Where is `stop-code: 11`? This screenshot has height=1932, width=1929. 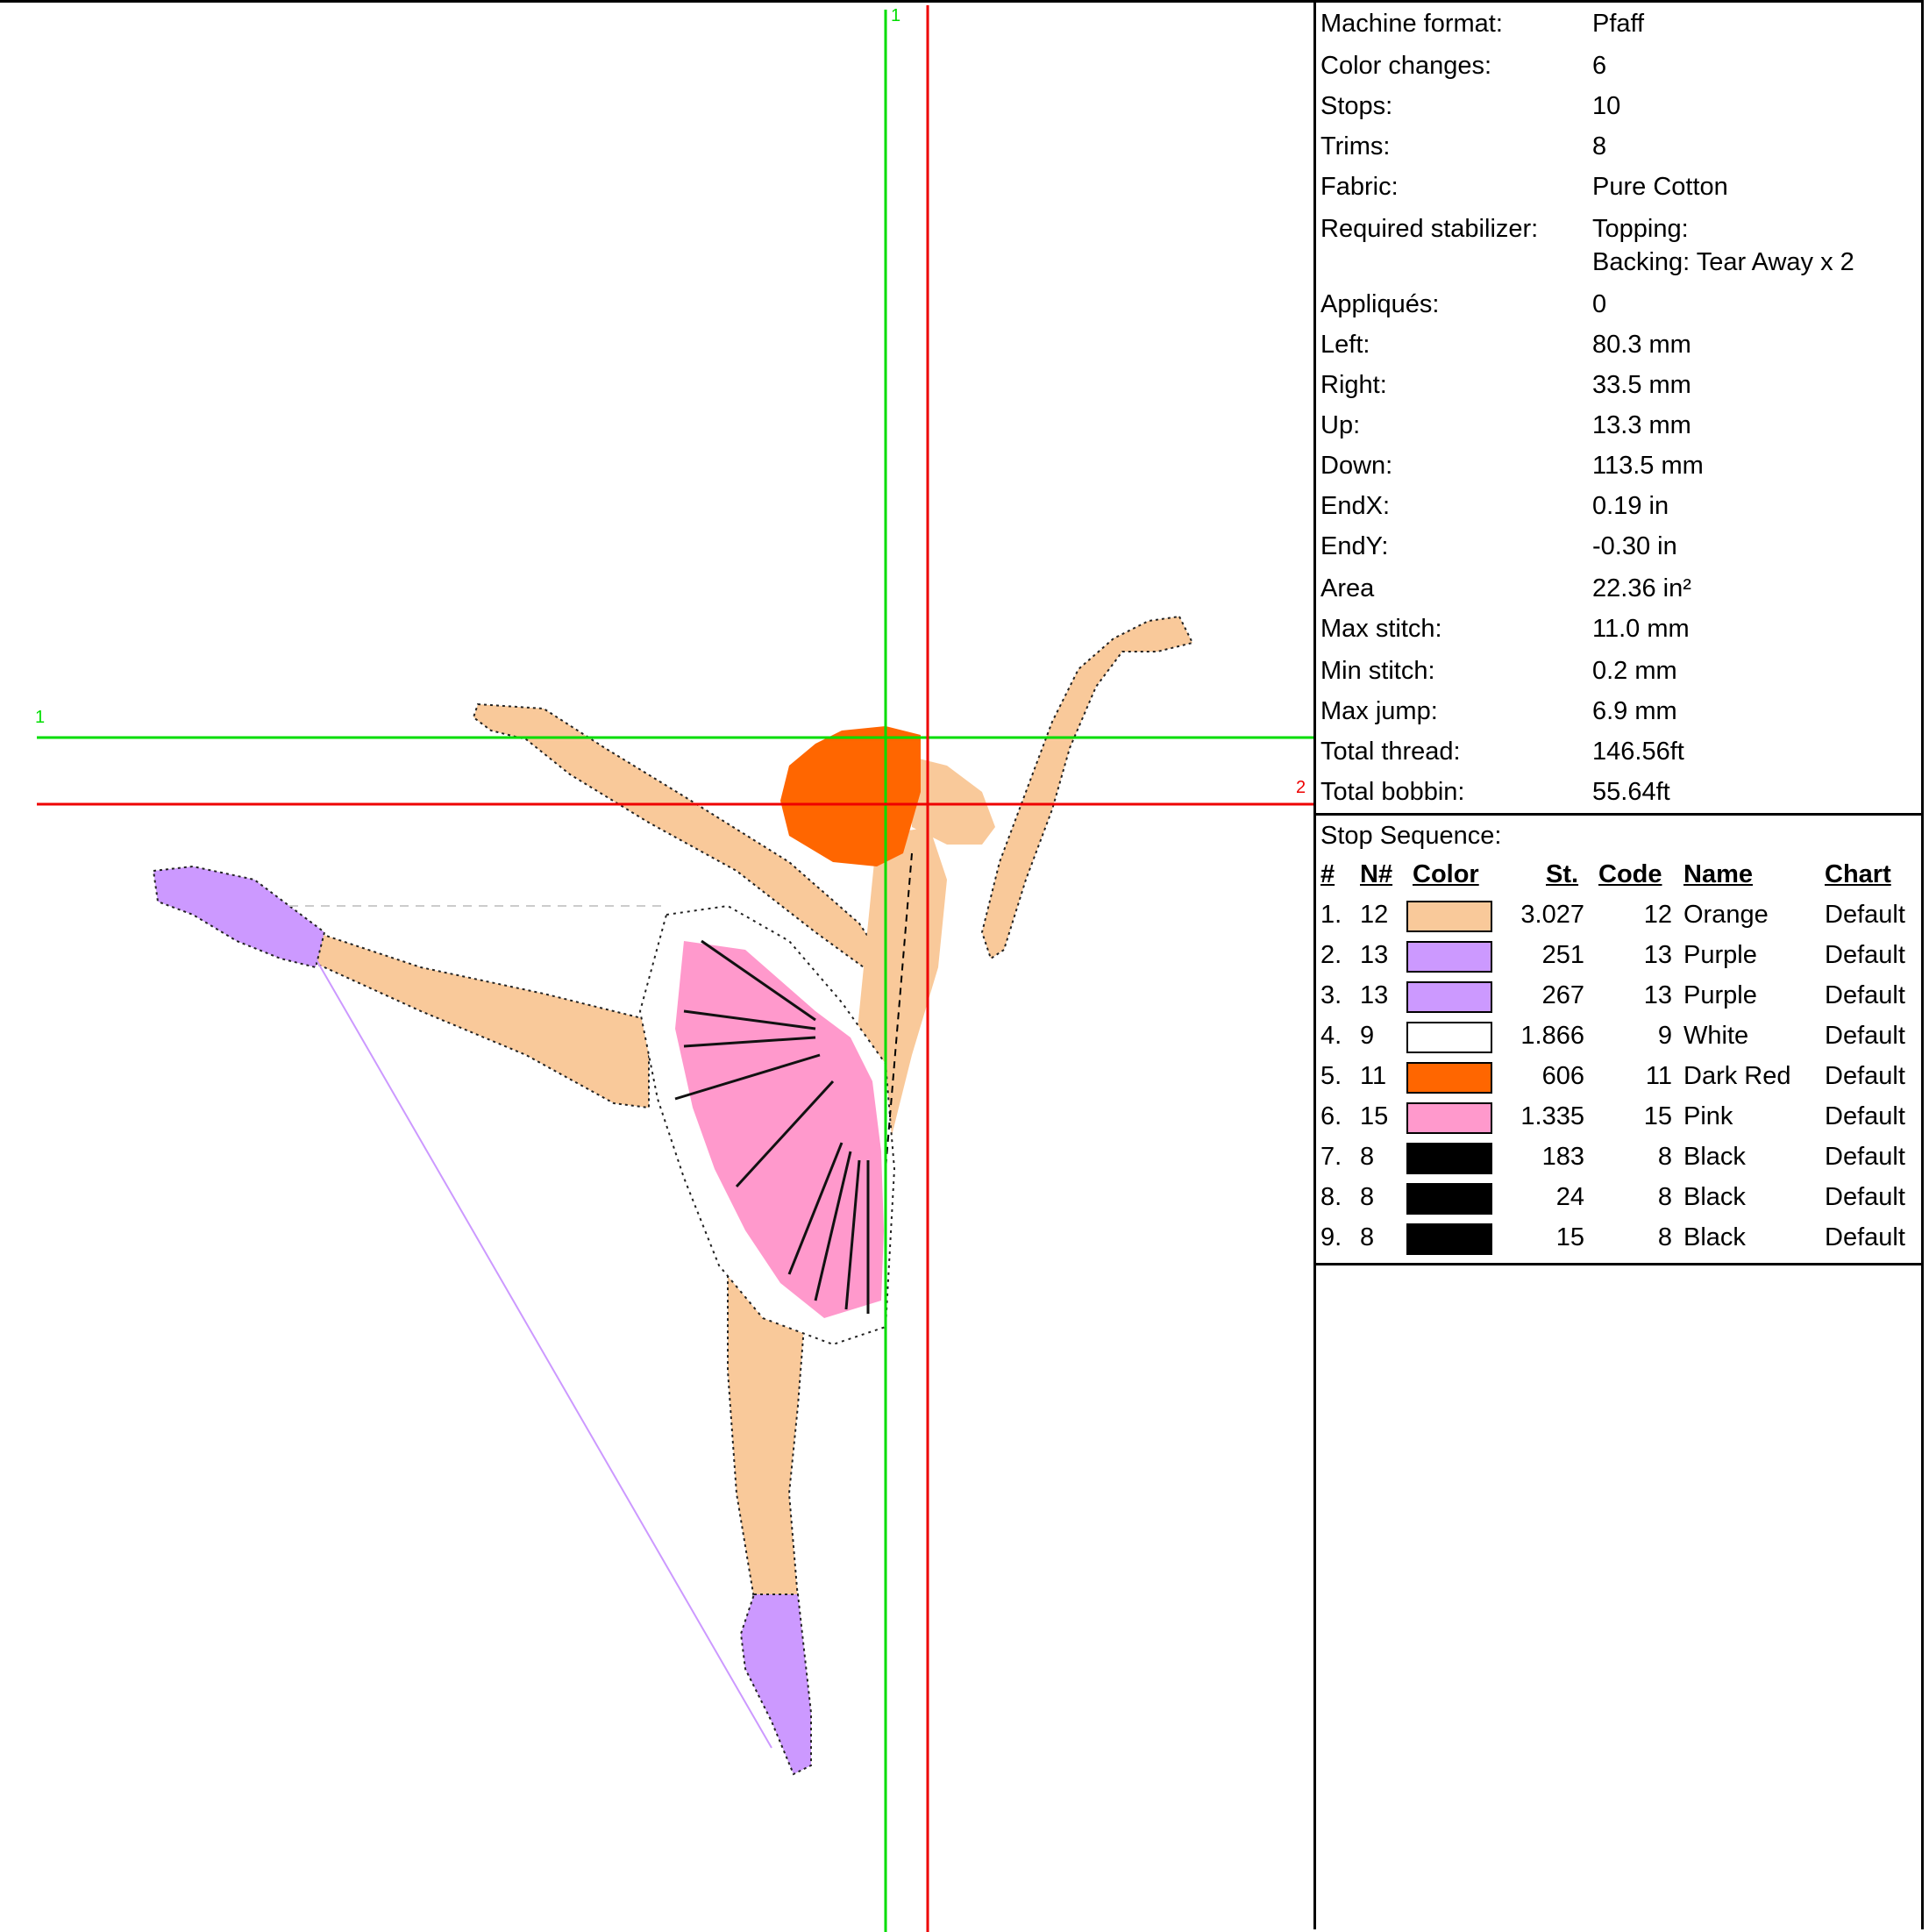 stop-code: 11 is located at coordinates (1658, 1076).